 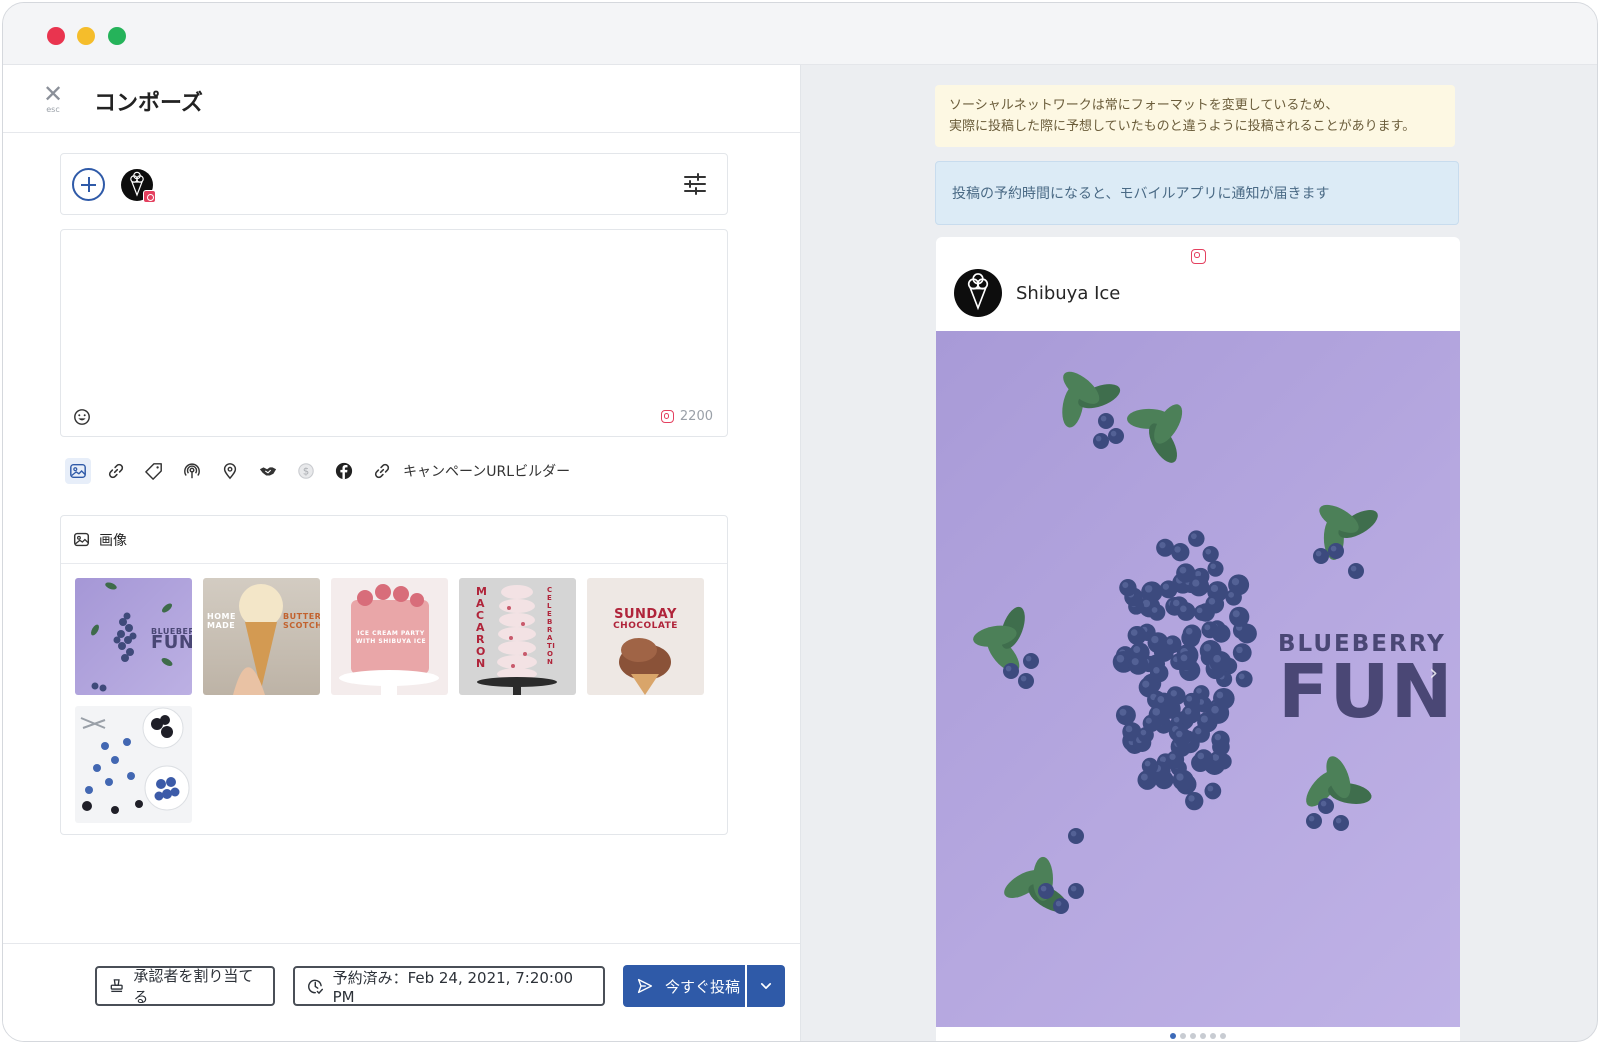 I want to click on carousel-next-icon: ›, so click(x=1433, y=673).